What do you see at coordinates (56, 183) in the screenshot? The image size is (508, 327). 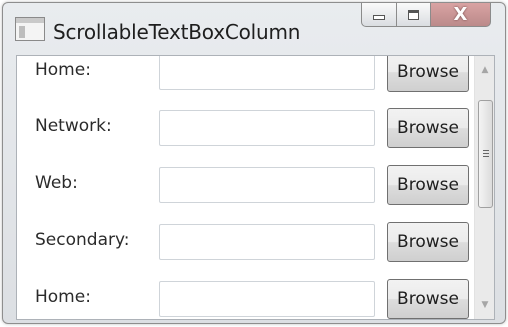 I see `row-label: Web:` at bounding box center [56, 183].